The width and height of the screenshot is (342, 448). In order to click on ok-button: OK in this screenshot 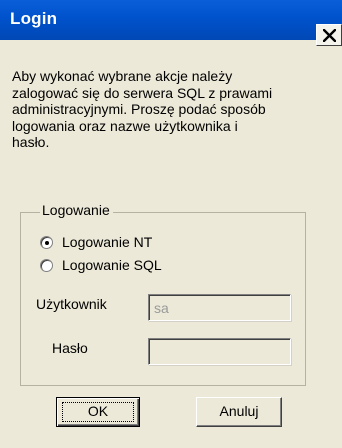, I will do `click(98, 412)`.